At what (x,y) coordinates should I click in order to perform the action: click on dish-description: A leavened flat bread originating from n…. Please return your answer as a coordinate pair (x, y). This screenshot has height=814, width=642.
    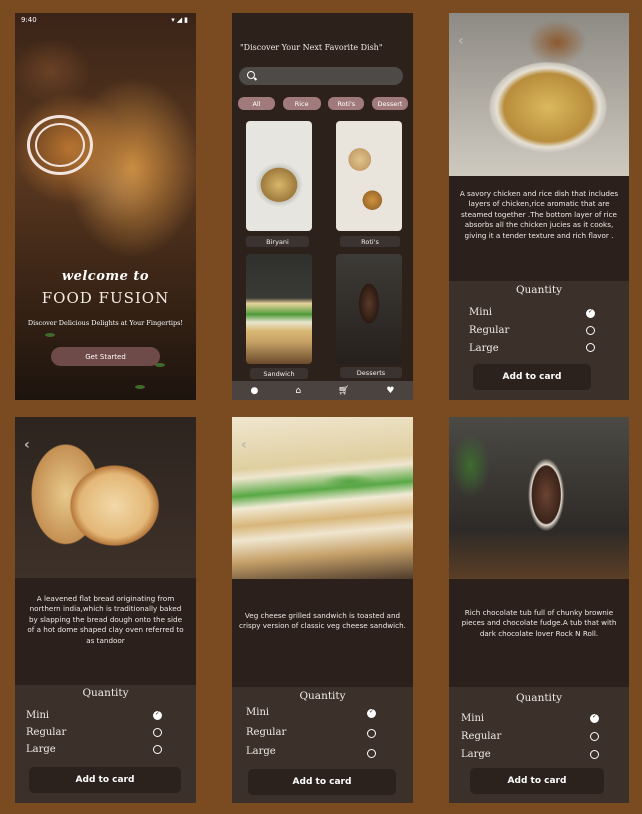
    Looking at the image, I should click on (105, 619).